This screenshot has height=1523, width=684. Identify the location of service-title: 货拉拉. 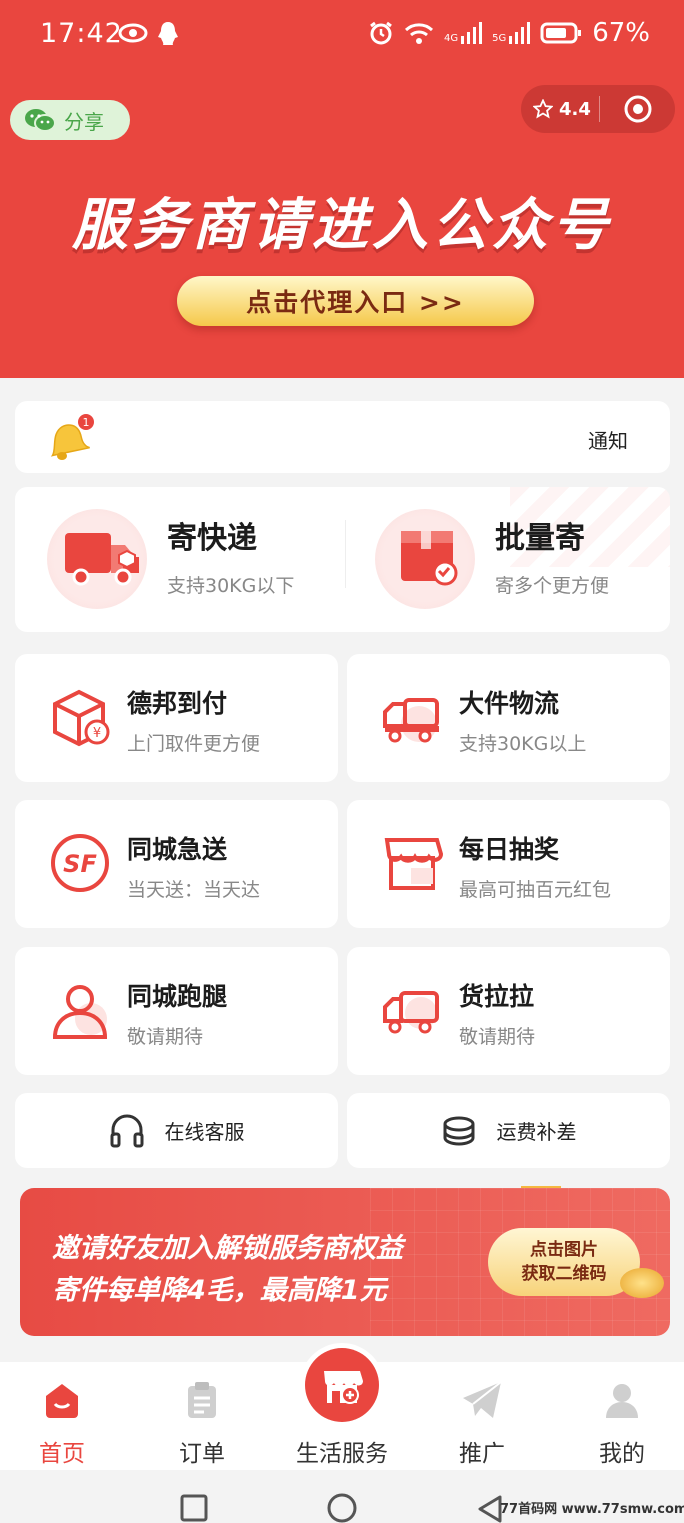
(497, 996).